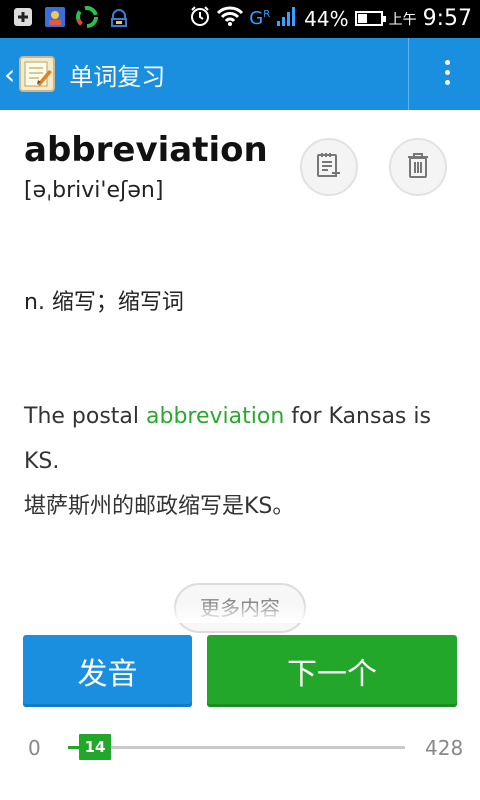  I want to click on app-title: 单词复习, so click(117, 76).